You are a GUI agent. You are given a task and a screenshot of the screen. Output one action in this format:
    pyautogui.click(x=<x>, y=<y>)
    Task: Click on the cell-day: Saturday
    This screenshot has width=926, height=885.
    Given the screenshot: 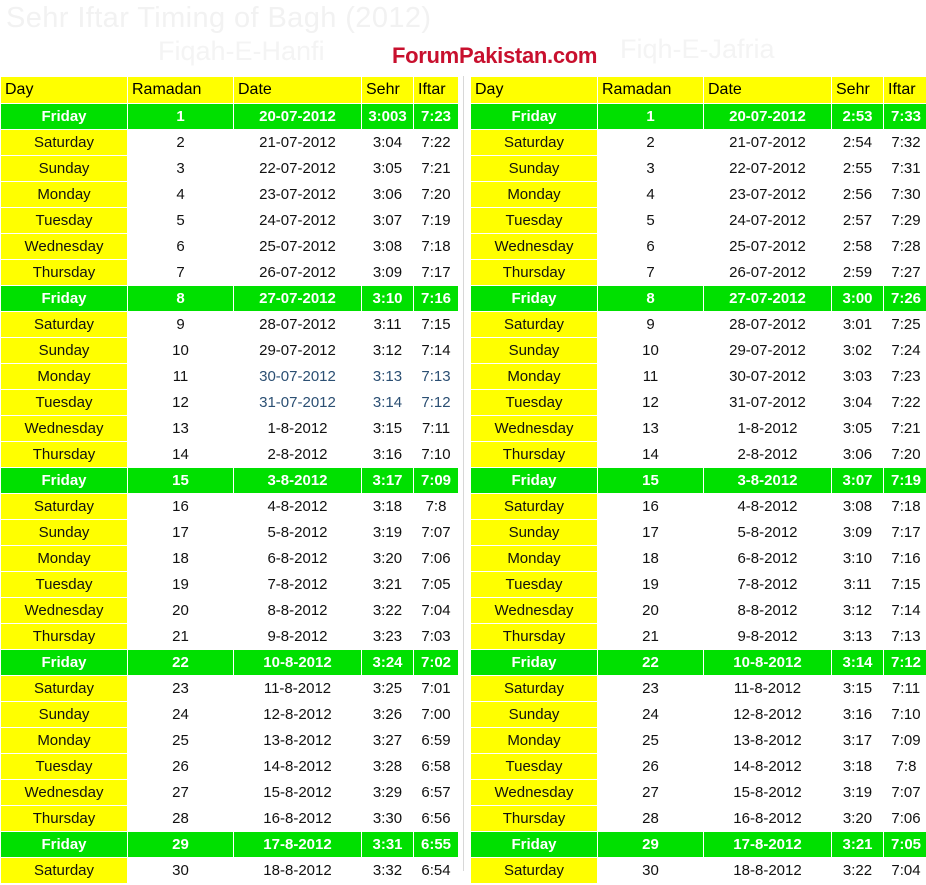 What is the action you would take?
    pyautogui.click(x=534, y=506)
    